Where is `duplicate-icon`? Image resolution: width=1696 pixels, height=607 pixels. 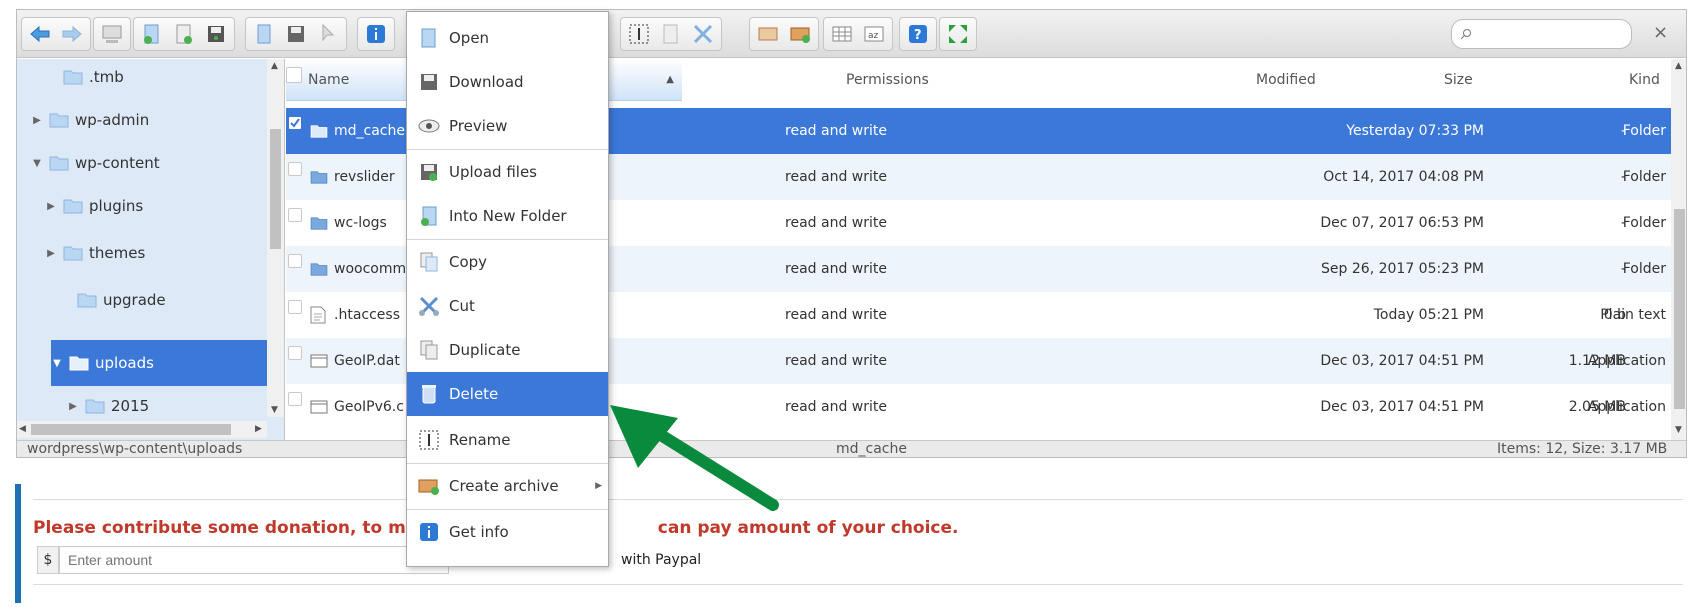 duplicate-icon is located at coordinates (429, 350).